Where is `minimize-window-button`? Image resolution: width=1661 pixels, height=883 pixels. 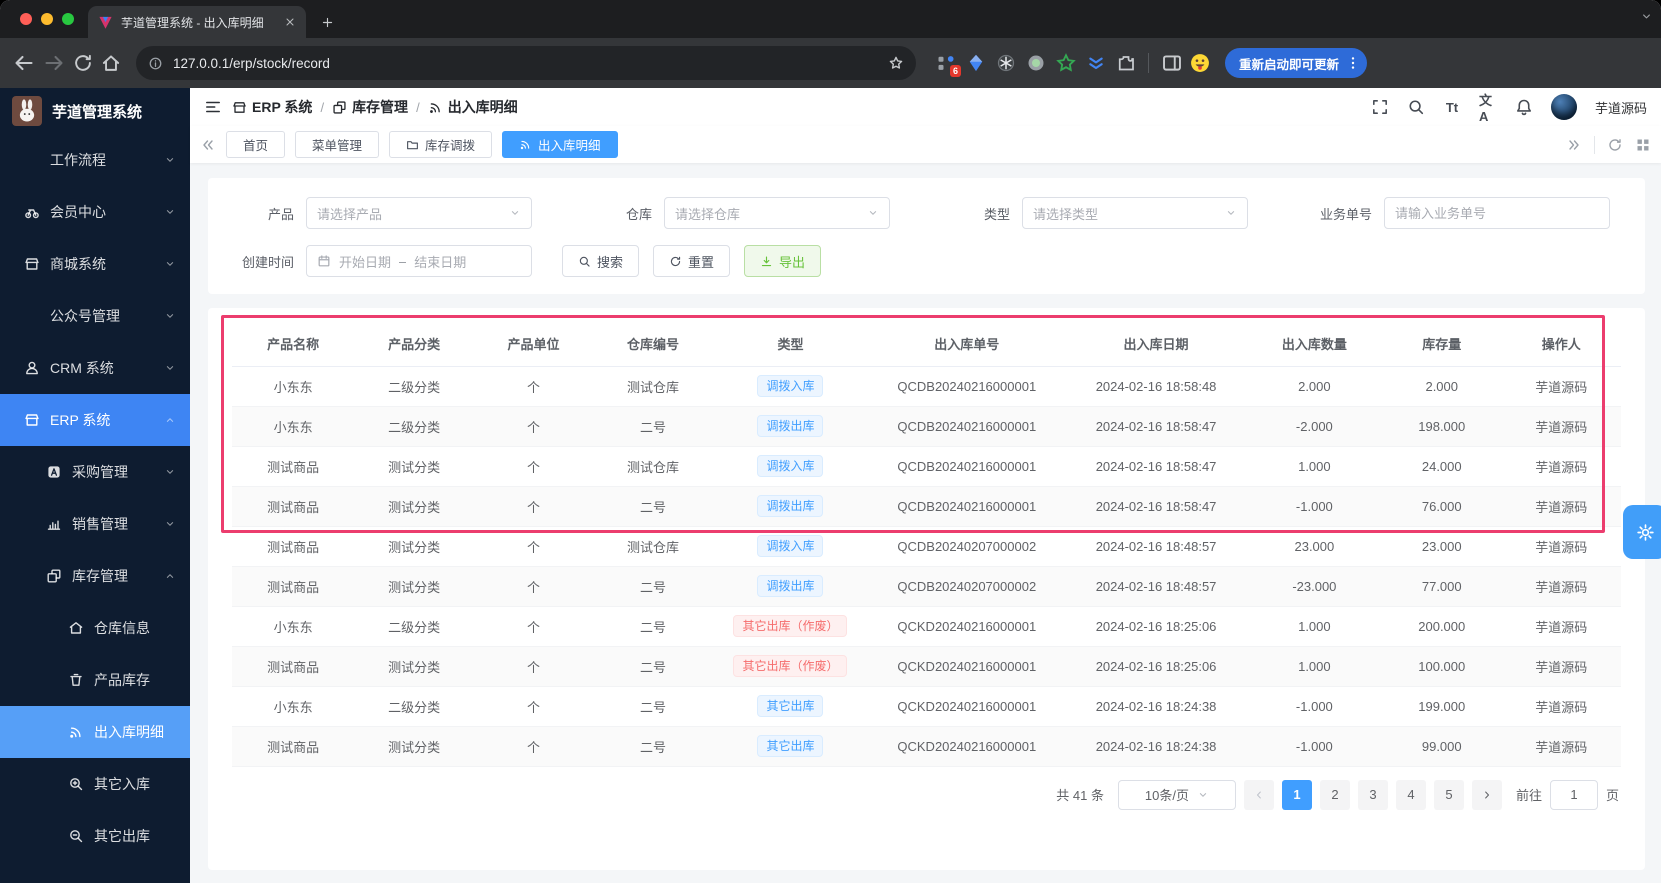
minimize-window-button is located at coordinates (47, 19).